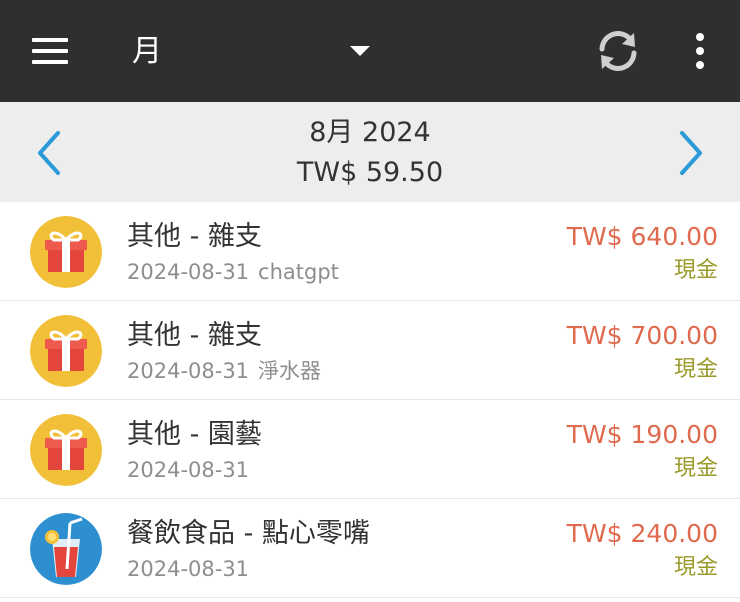  What do you see at coordinates (642, 533) in the screenshot?
I see `entry-amount: TW$ 240.00` at bounding box center [642, 533].